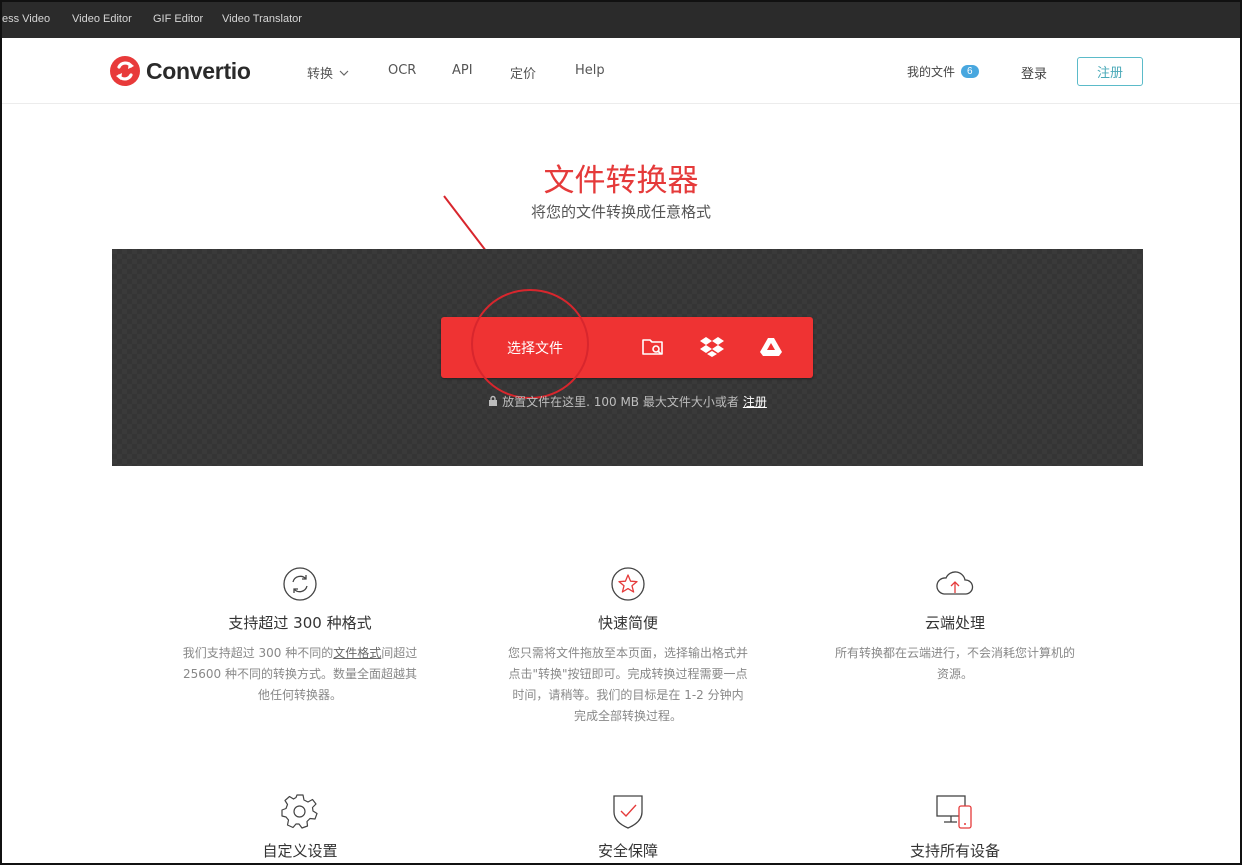  Describe the element at coordinates (125, 71) in the screenshot. I see `convertio-logo-icon` at that location.